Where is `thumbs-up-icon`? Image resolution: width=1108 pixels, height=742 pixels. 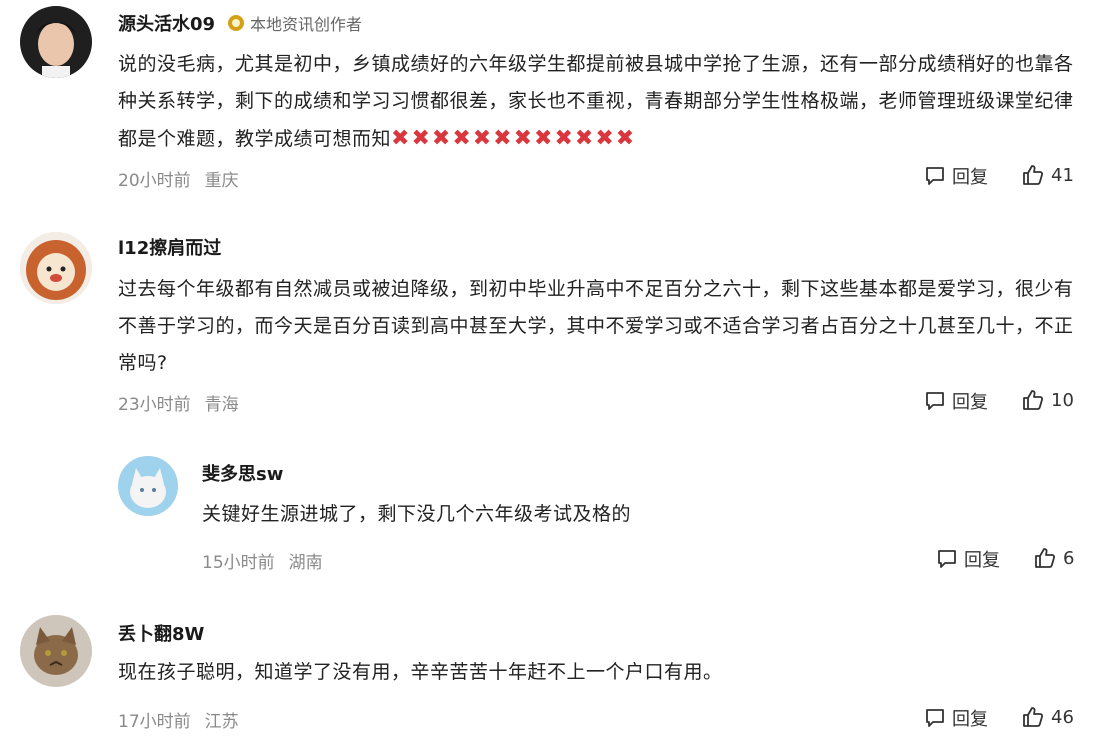 thumbs-up-icon is located at coordinates (1033, 717).